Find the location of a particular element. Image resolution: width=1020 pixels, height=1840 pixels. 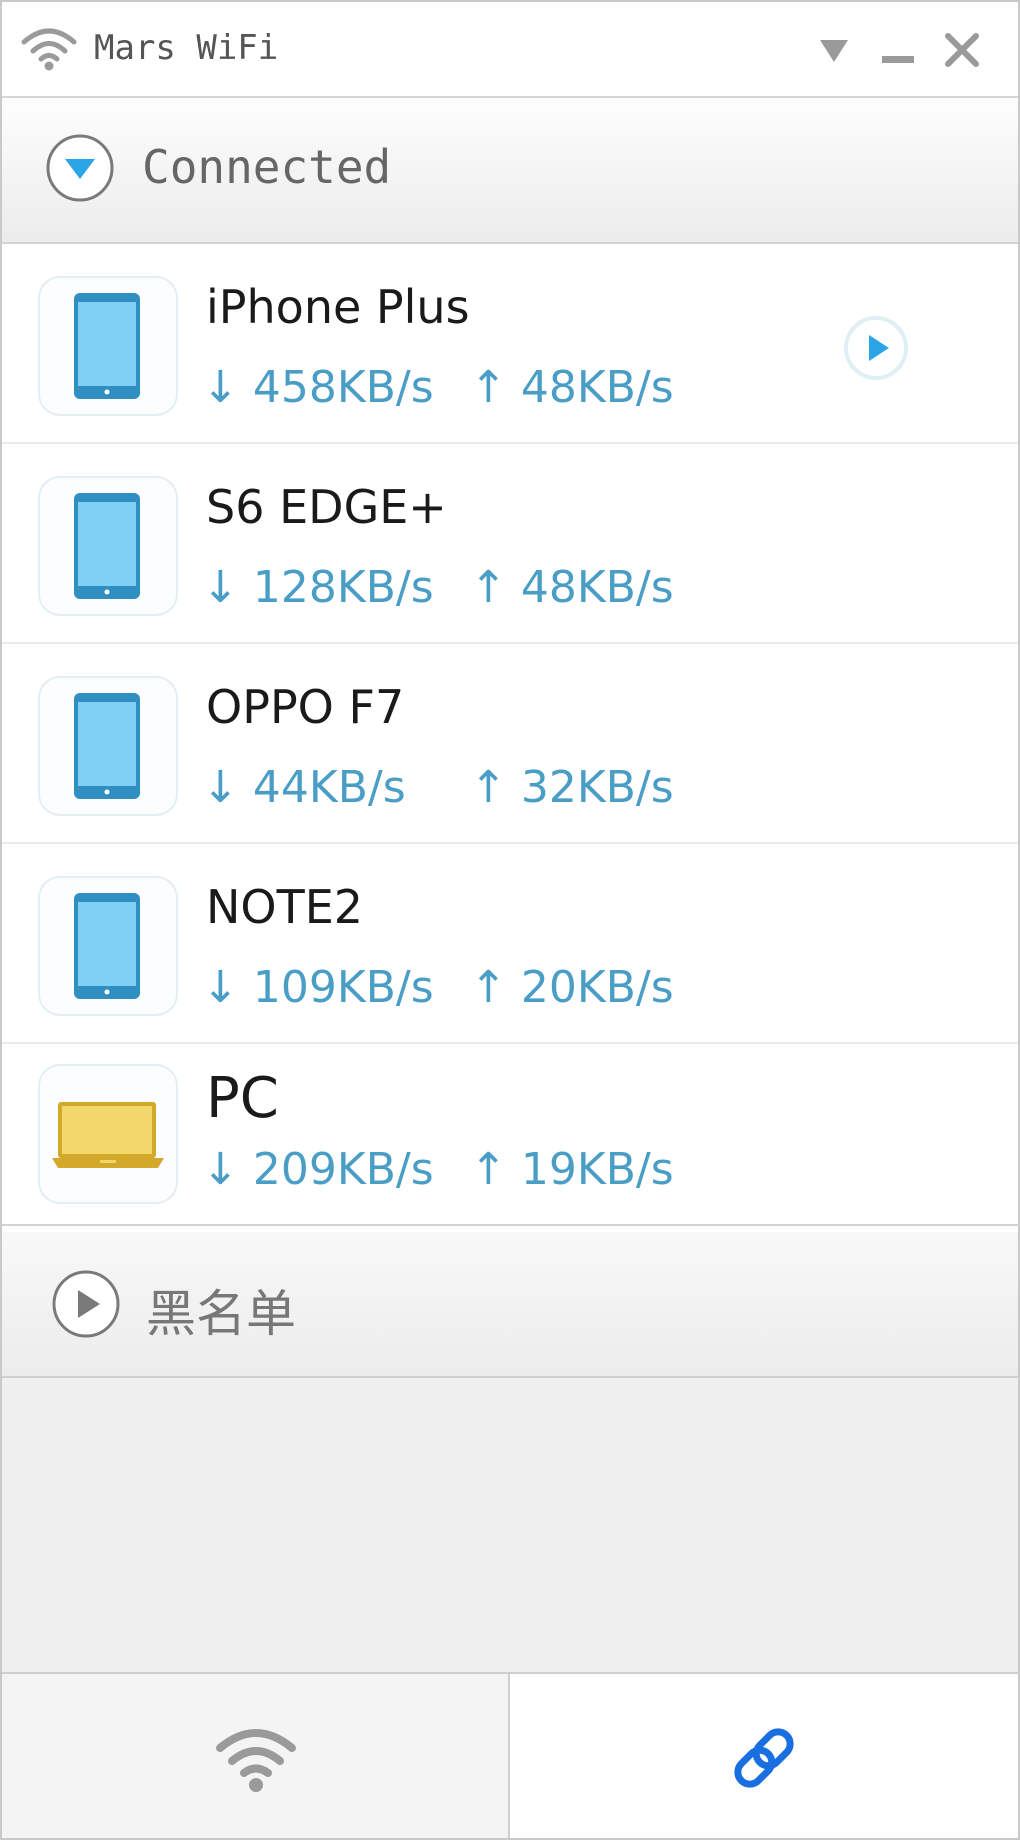

download-value: 128KB/s is located at coordinates (343, 587).